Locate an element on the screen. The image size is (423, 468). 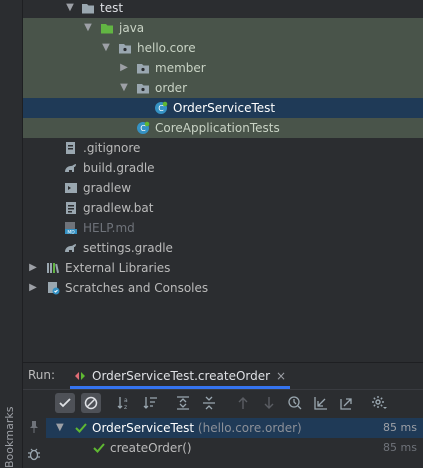
tree-item-label: gradlew is located at coordinates (107, 188).